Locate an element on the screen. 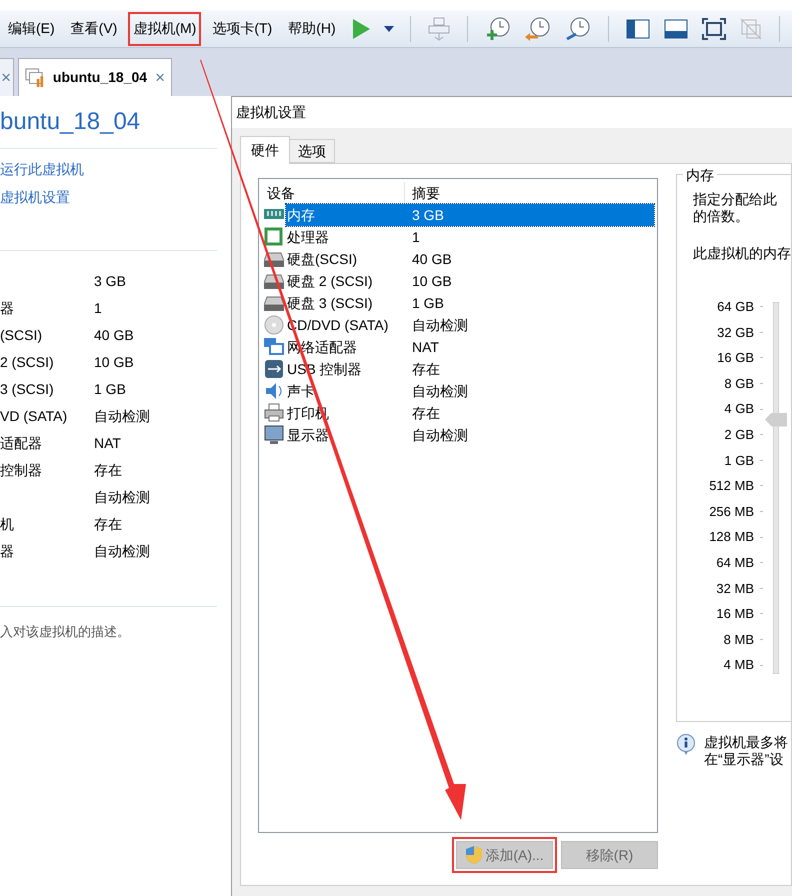  device-name: 适配器 is located at coordinates (21, 443).